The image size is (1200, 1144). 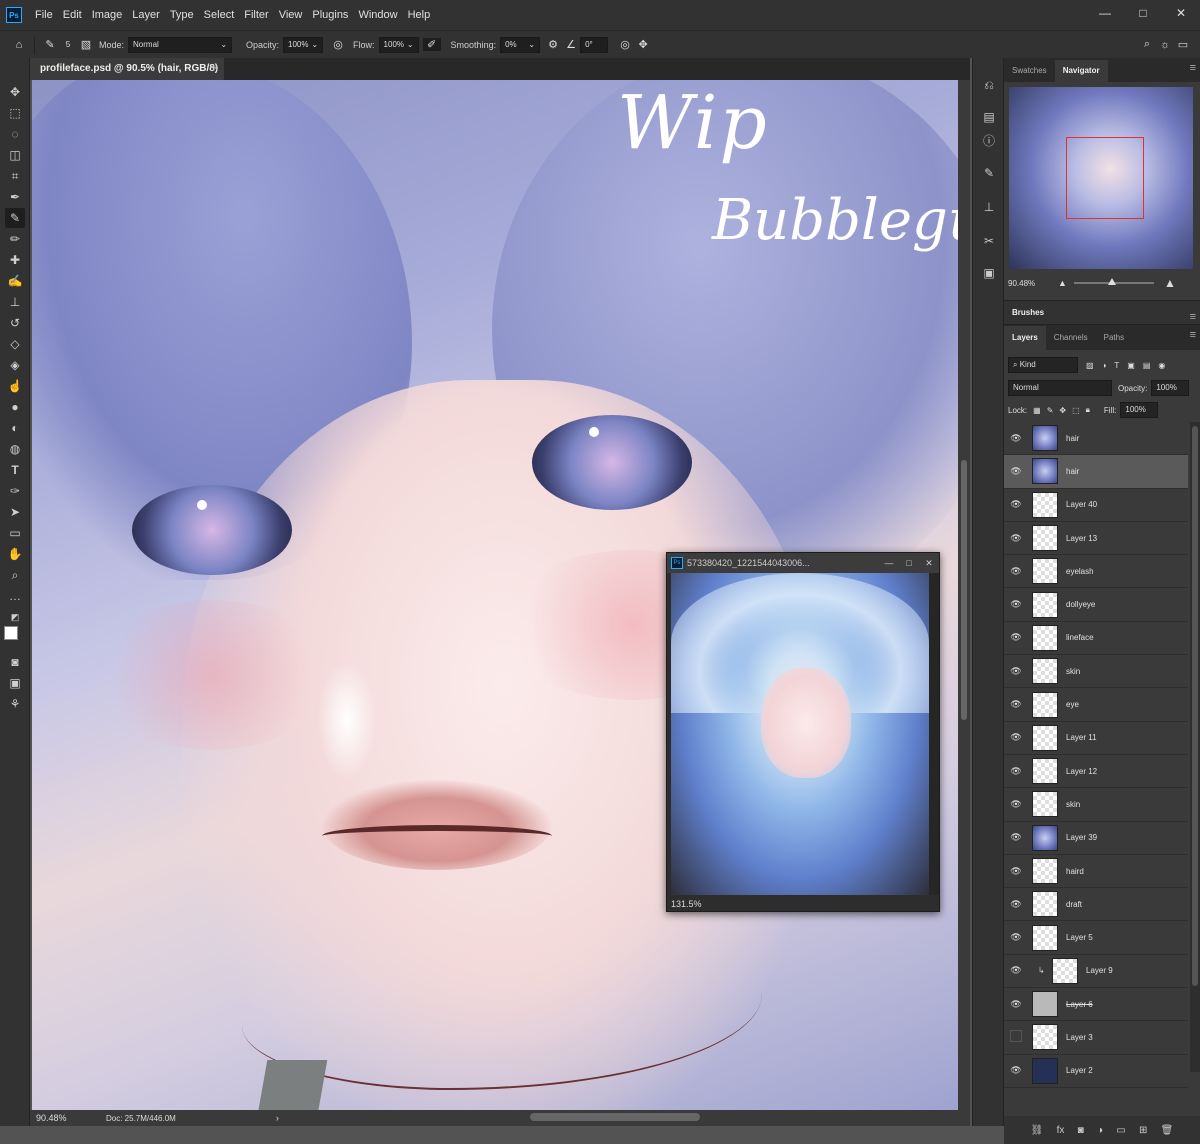 What do you see at coordinates (1074, 904) in the screenshot?
I see `layer-name: draft` at bounding box center [1074, 904].